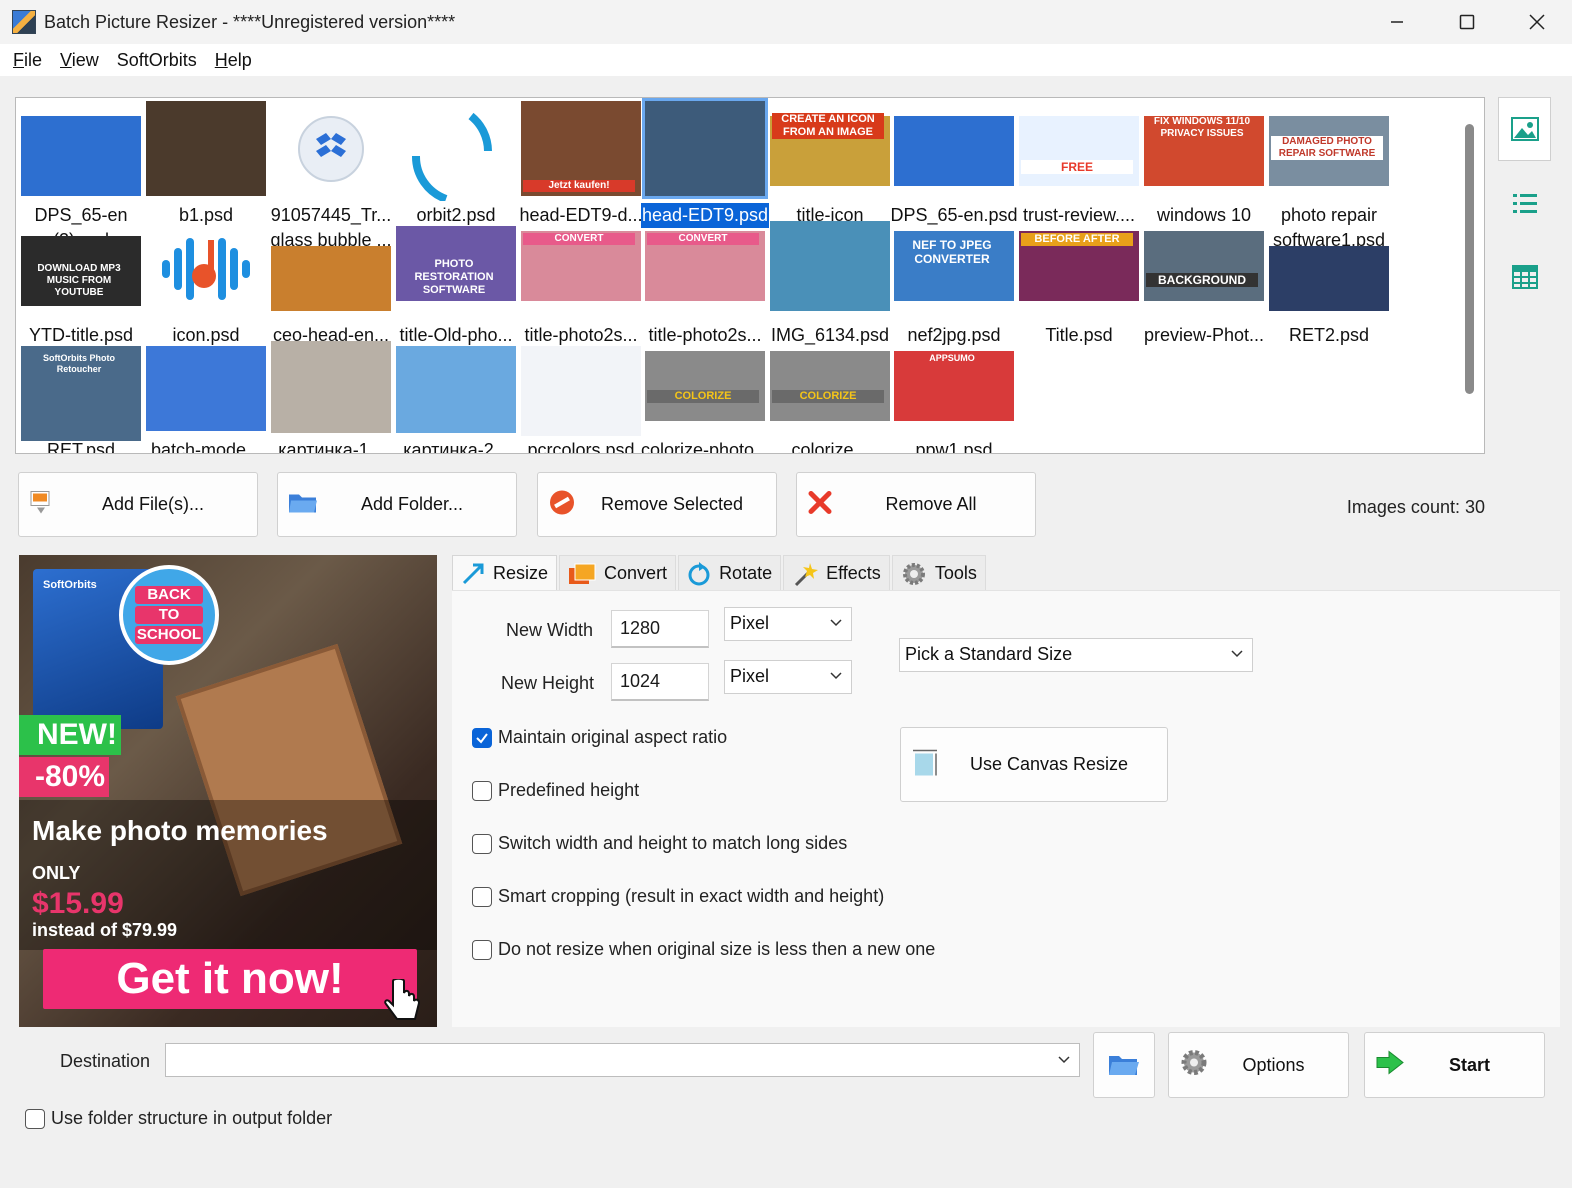  I want to click on menu-view: View, so click(79, 60).